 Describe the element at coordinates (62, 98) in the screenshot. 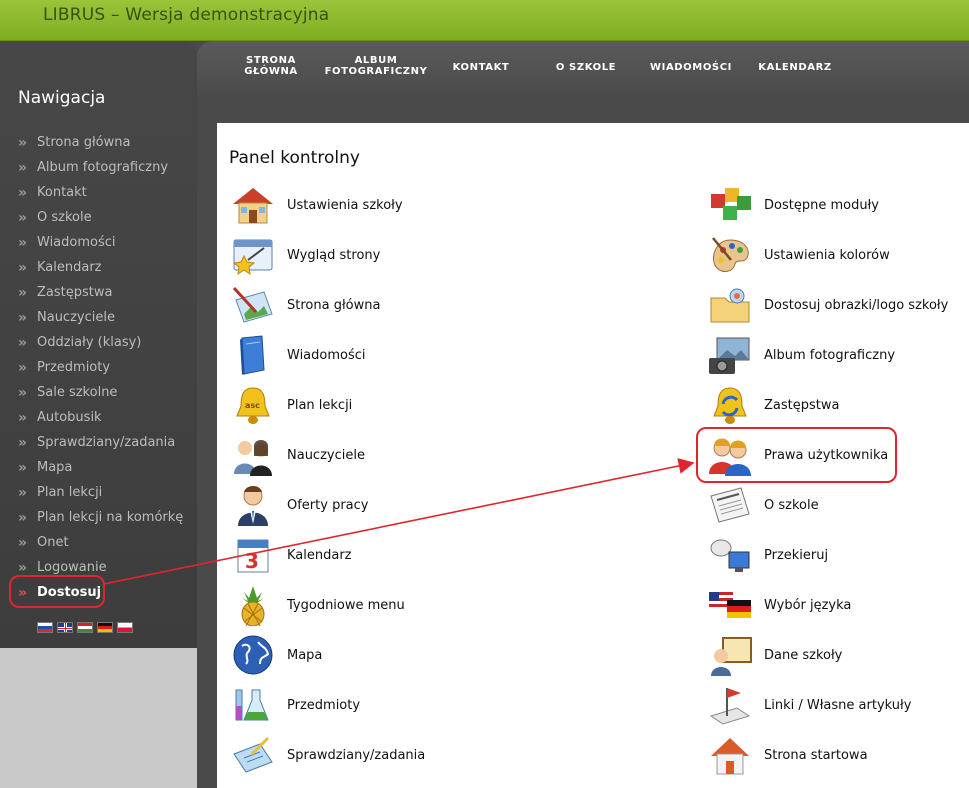

I see `sidebar-heading: Nawigacja` at that location.